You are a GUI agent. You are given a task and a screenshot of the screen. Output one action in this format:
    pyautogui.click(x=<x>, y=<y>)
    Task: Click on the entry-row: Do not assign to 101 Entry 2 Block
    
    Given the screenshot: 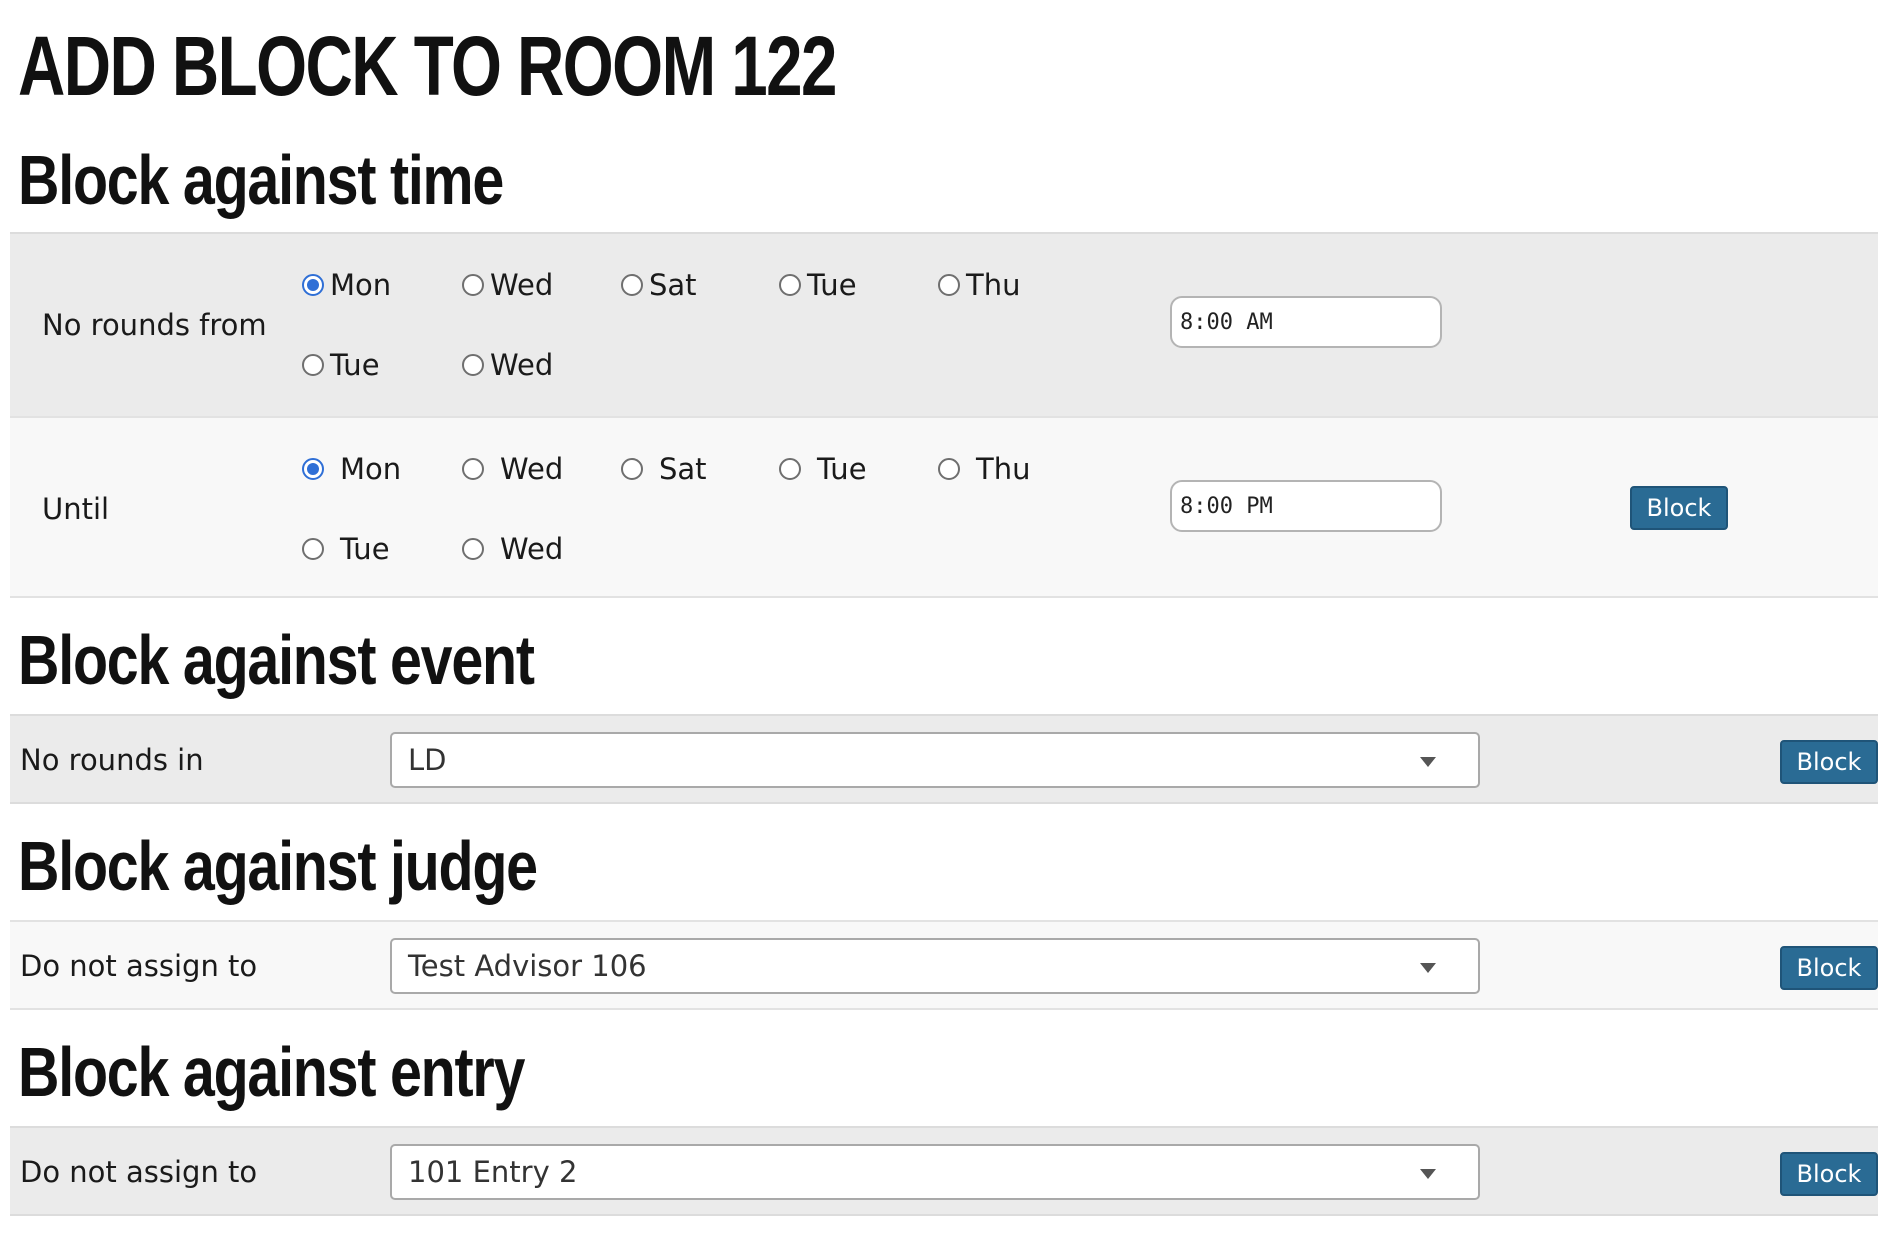 What is the action you would take?
    pyautogui.click(x=944, y=1171)
    